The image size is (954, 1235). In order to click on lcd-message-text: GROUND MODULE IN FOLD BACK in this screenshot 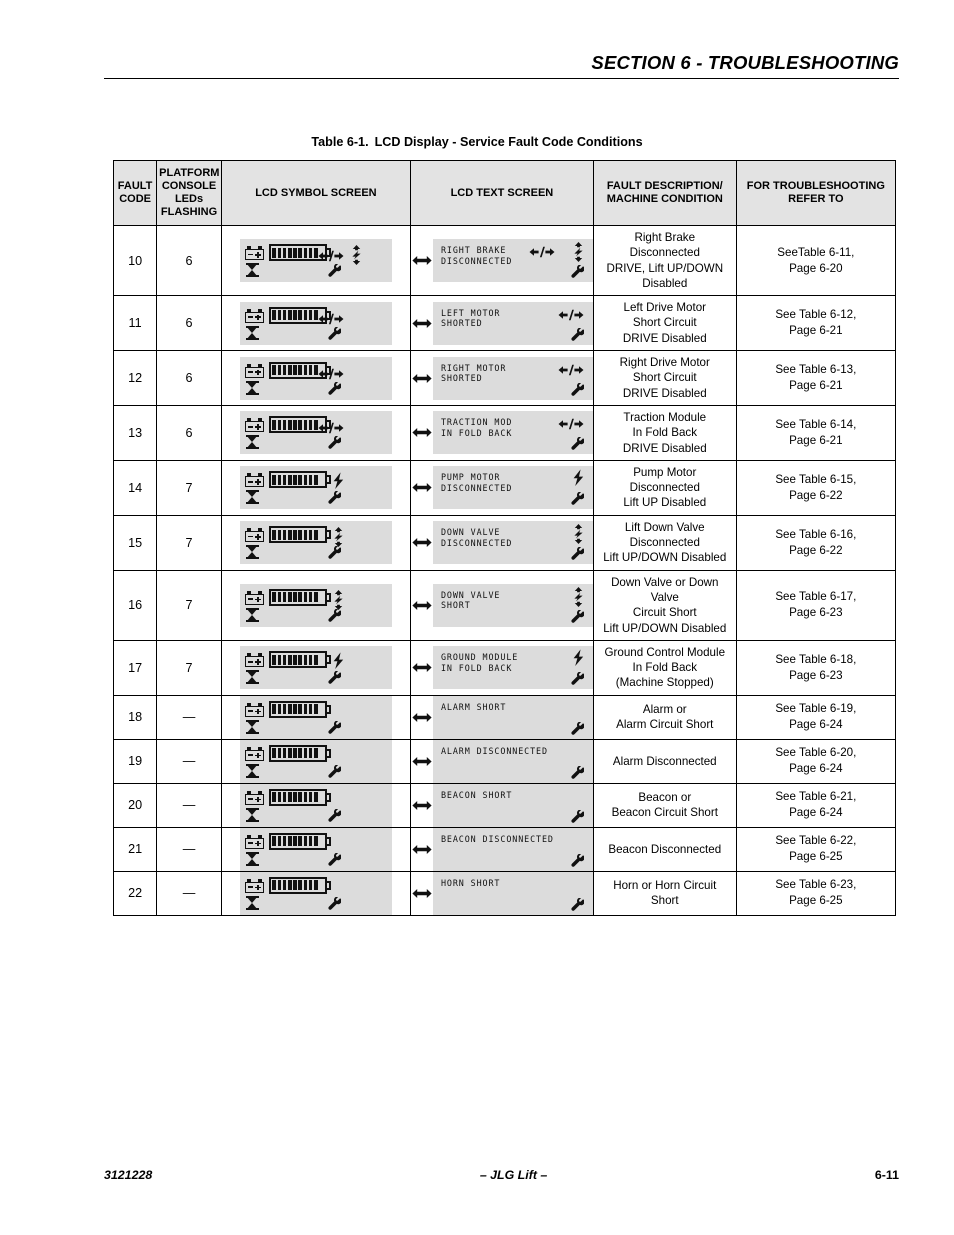, I will do `click(479, 662)`.